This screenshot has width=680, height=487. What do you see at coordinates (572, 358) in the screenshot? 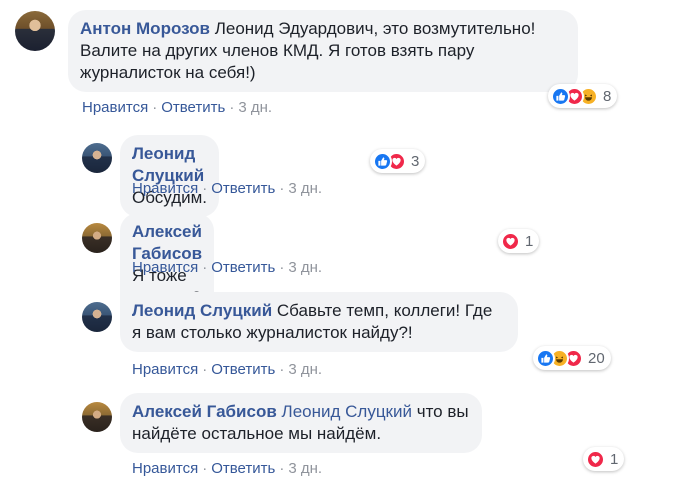
I see `reactions-summary: 20` at bounding box center [572, 358].